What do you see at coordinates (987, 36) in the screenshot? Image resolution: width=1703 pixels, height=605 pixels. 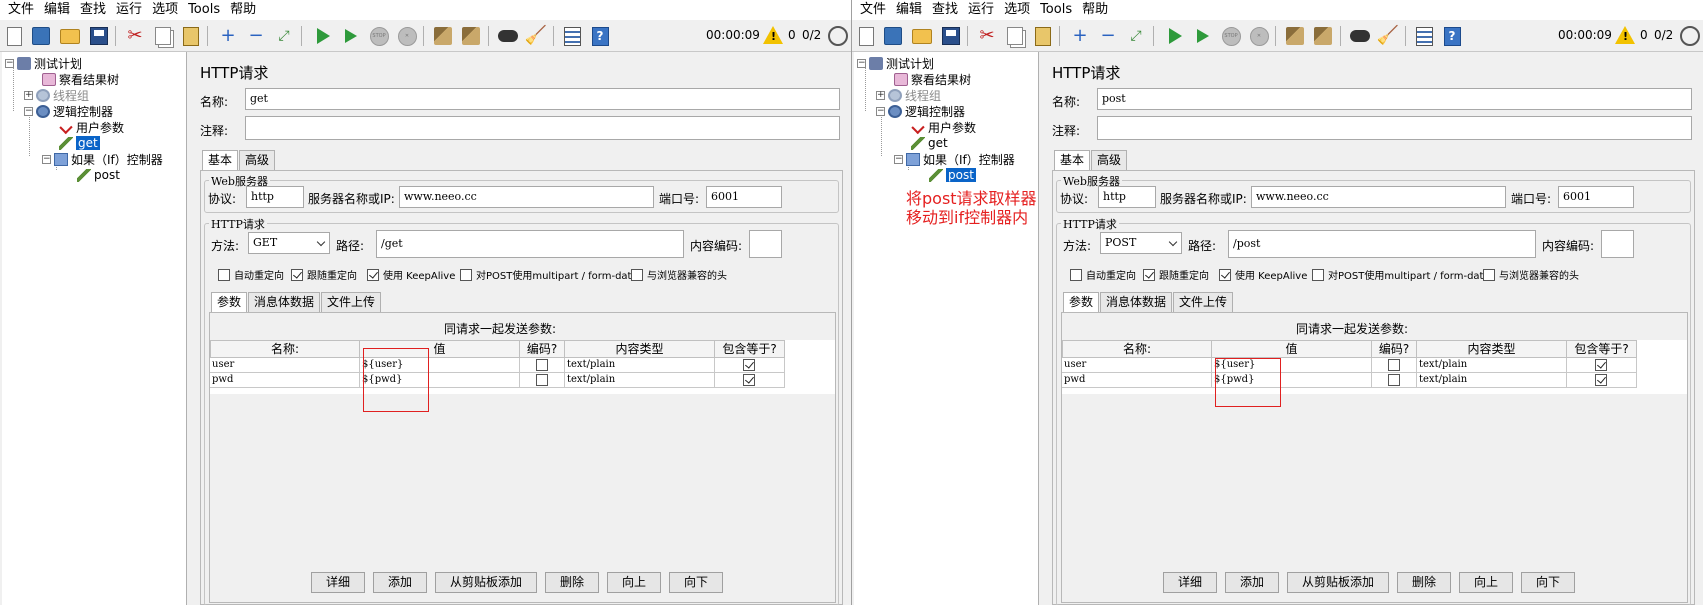 I see `cut-icon: ✂` at bounding box center [987, 36].